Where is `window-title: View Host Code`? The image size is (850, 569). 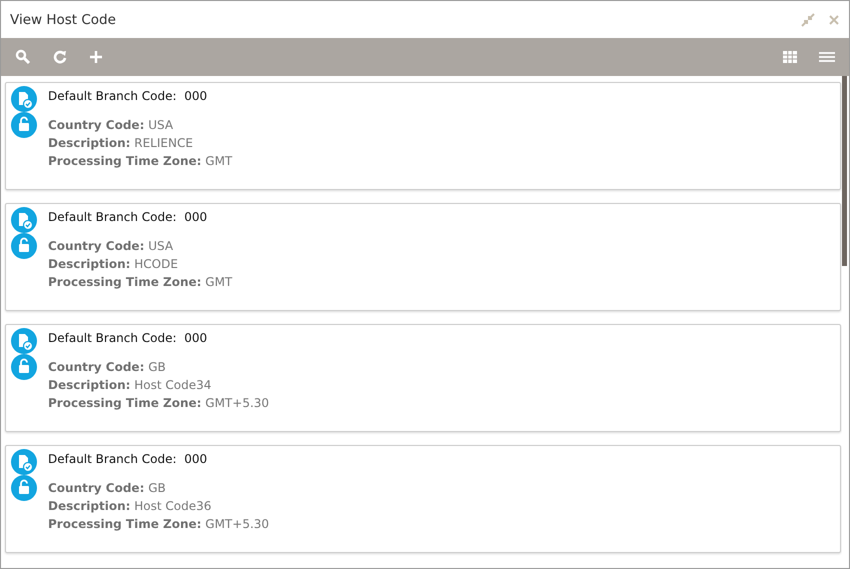
window-title: View Host Code is located at coordinates (63, 20).